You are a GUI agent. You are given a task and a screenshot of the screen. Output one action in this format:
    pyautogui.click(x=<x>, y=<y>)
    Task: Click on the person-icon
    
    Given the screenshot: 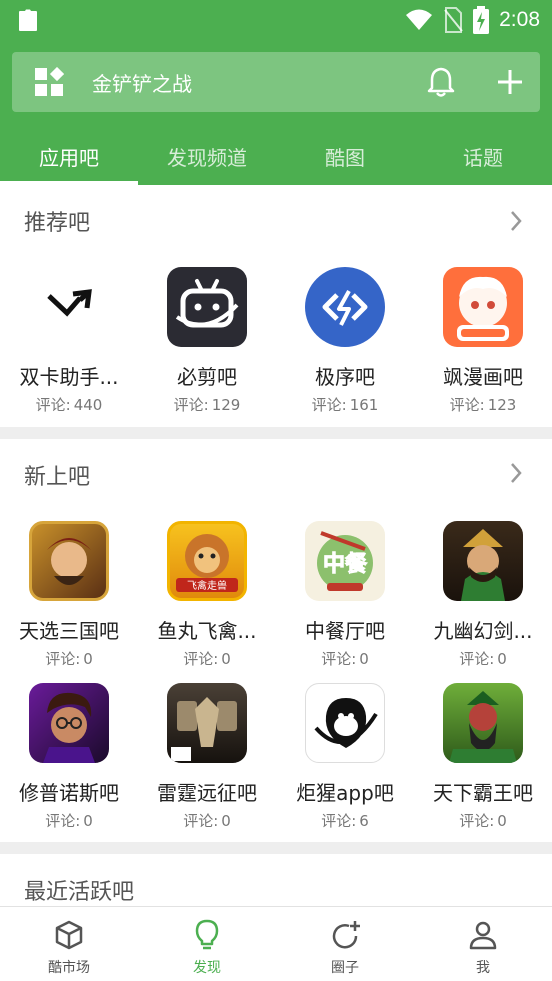 What is the action you would take?
    pyautogui.click(x=483, y=935)
    